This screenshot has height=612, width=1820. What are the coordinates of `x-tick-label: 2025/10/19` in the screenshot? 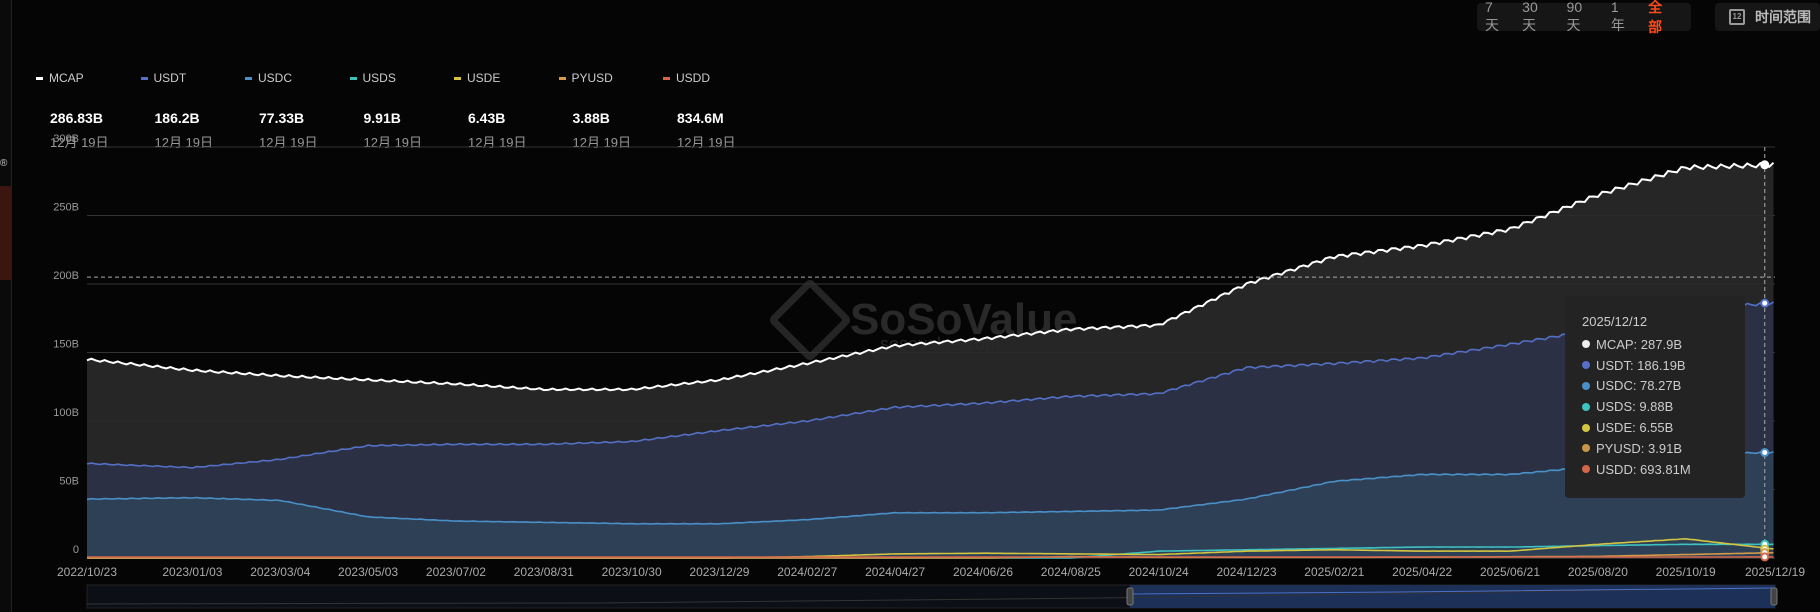 It's located at (1686, 572).